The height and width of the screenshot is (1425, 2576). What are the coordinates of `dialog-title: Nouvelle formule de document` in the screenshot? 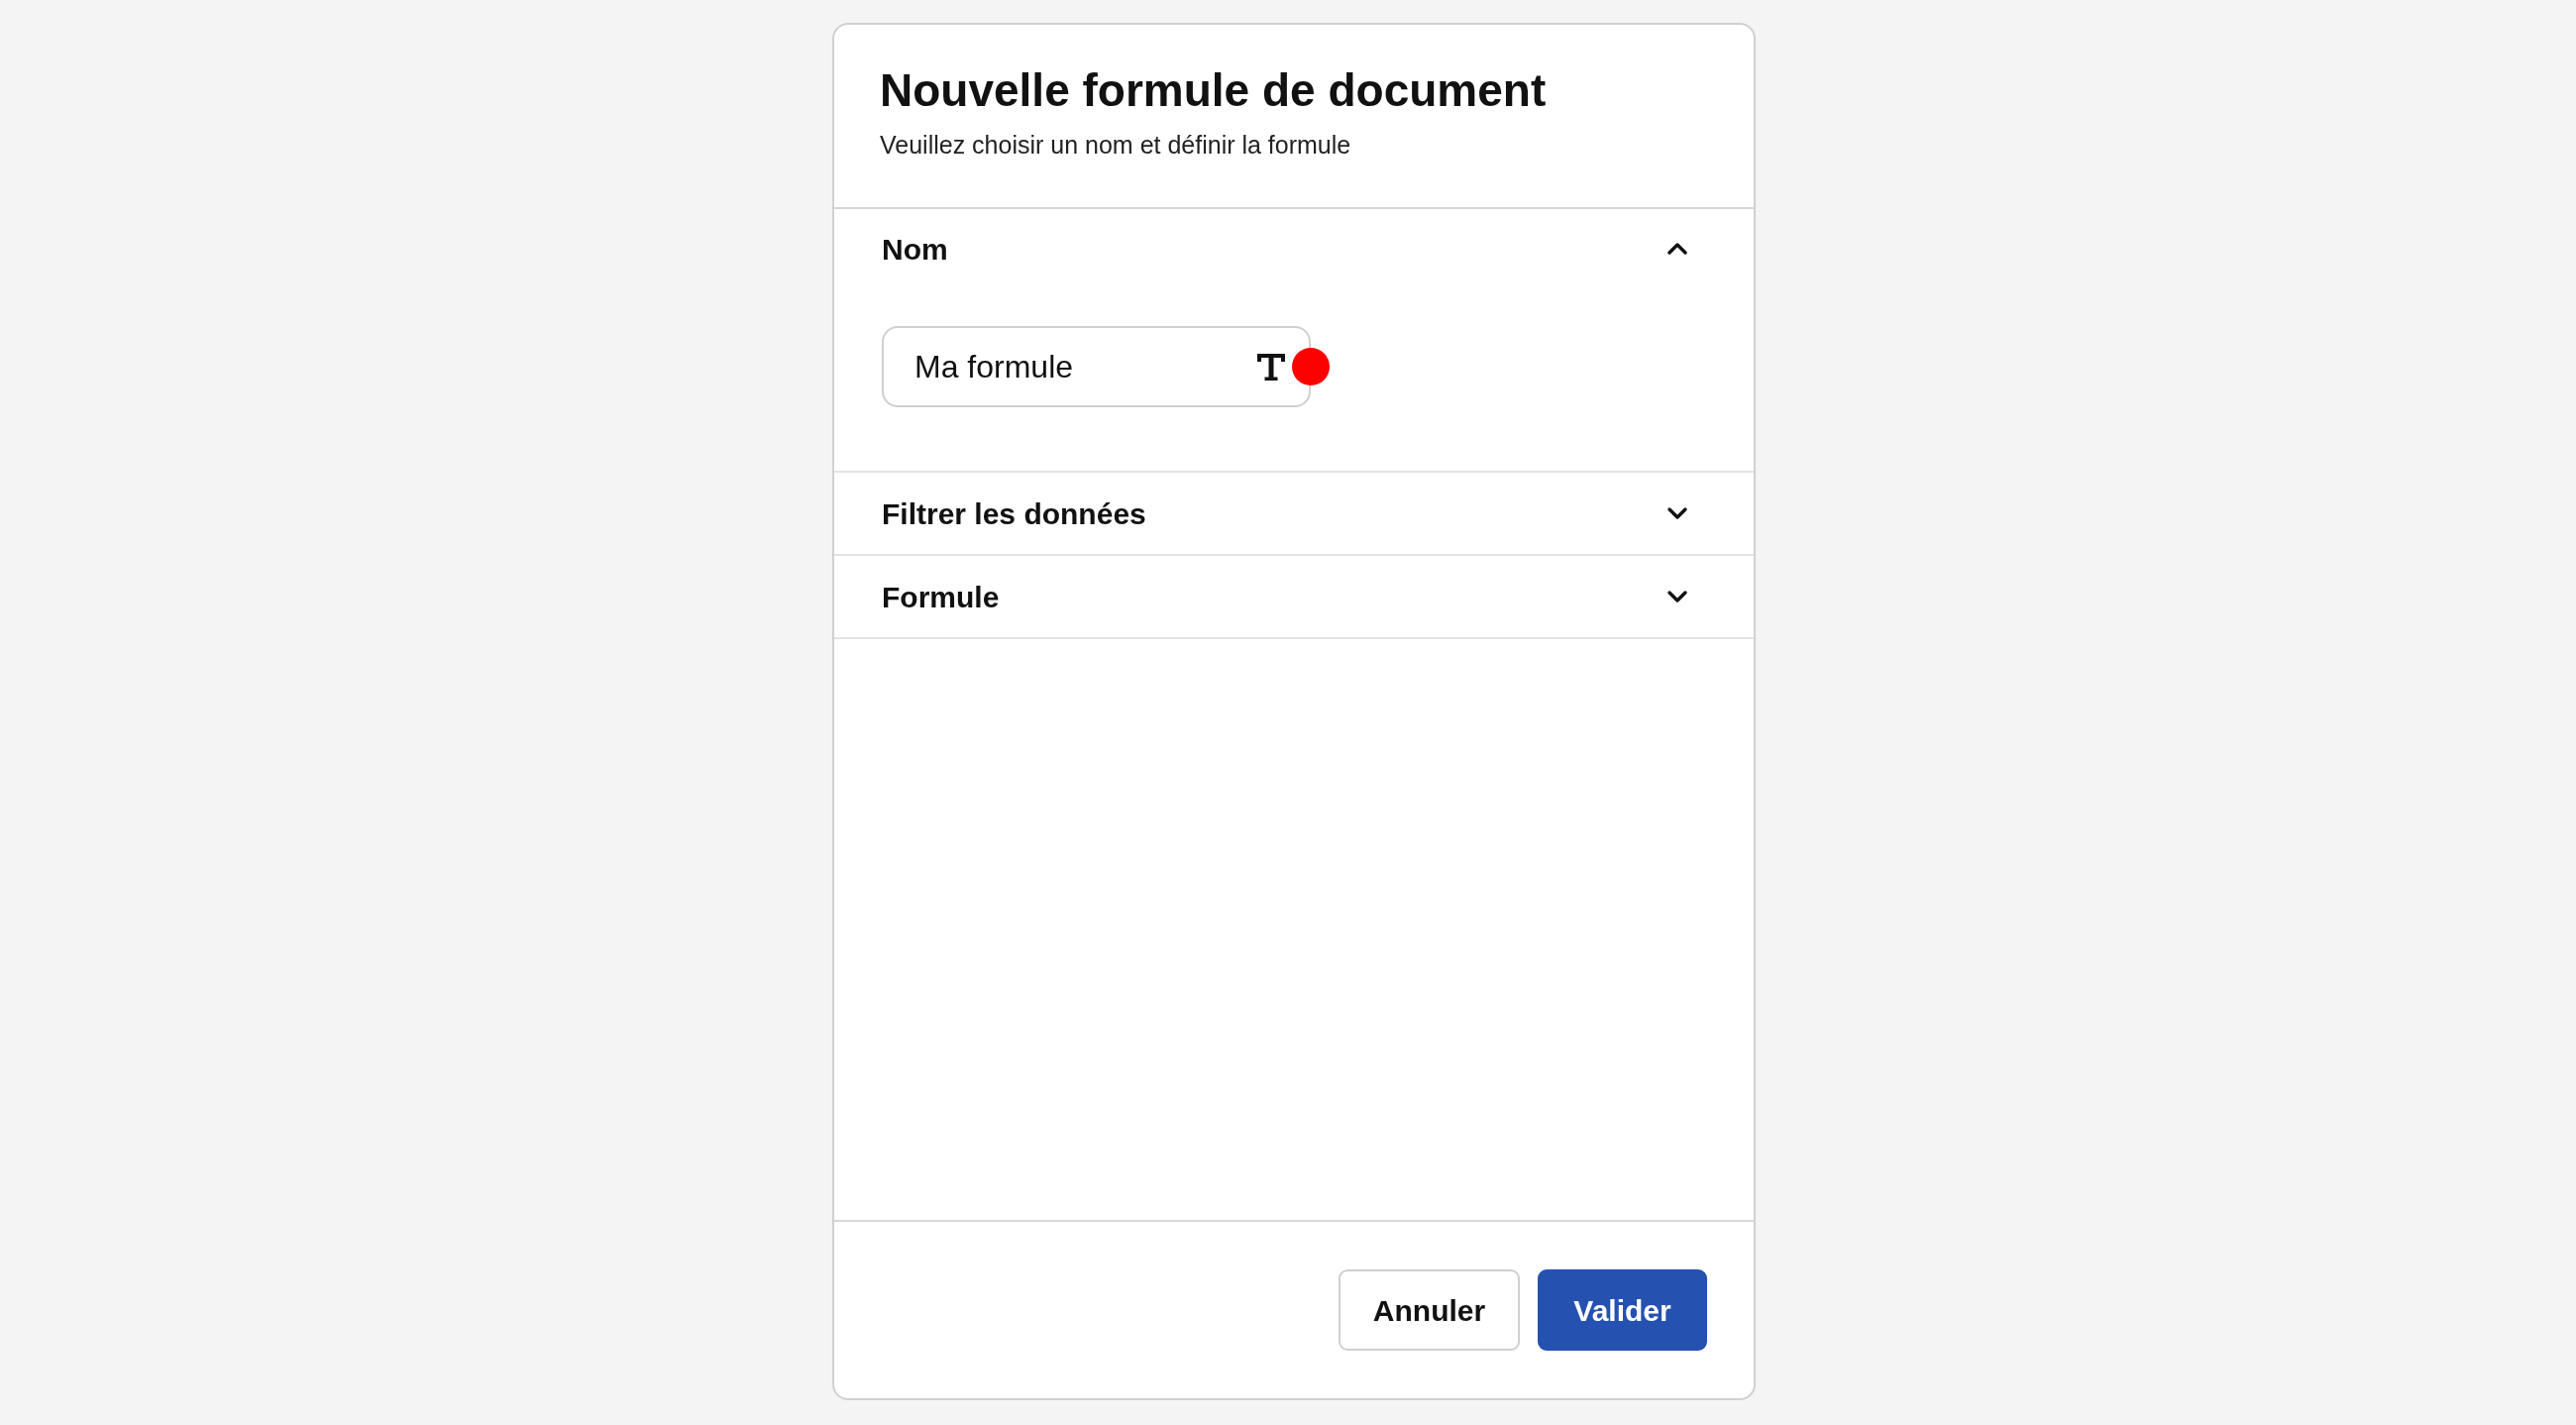 It's located at (1213, 90).